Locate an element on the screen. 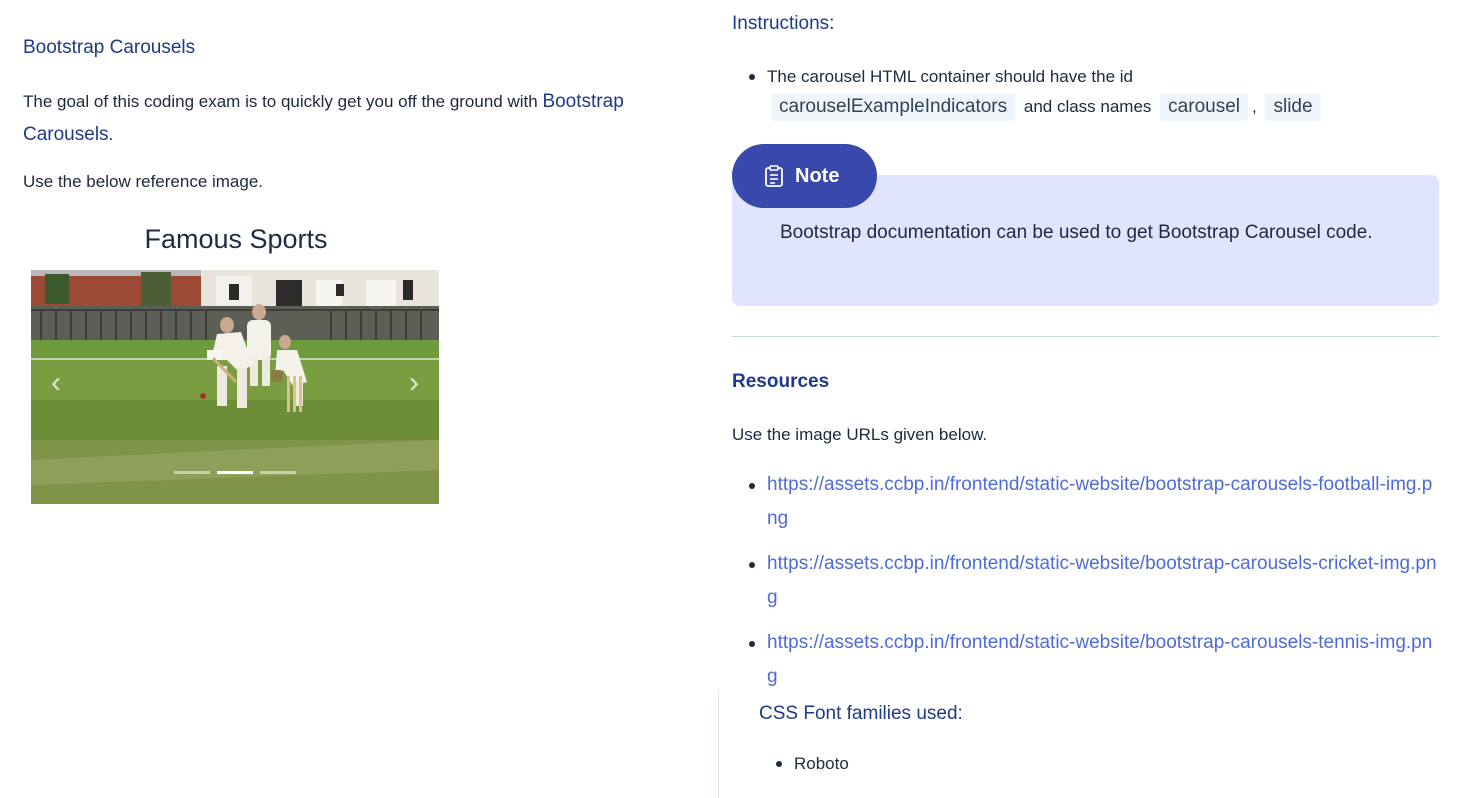 The width and height of the screenshot is (1468, 798). code-carousel-id: carouselExampleIndicators is located at coordinates (893, 107).